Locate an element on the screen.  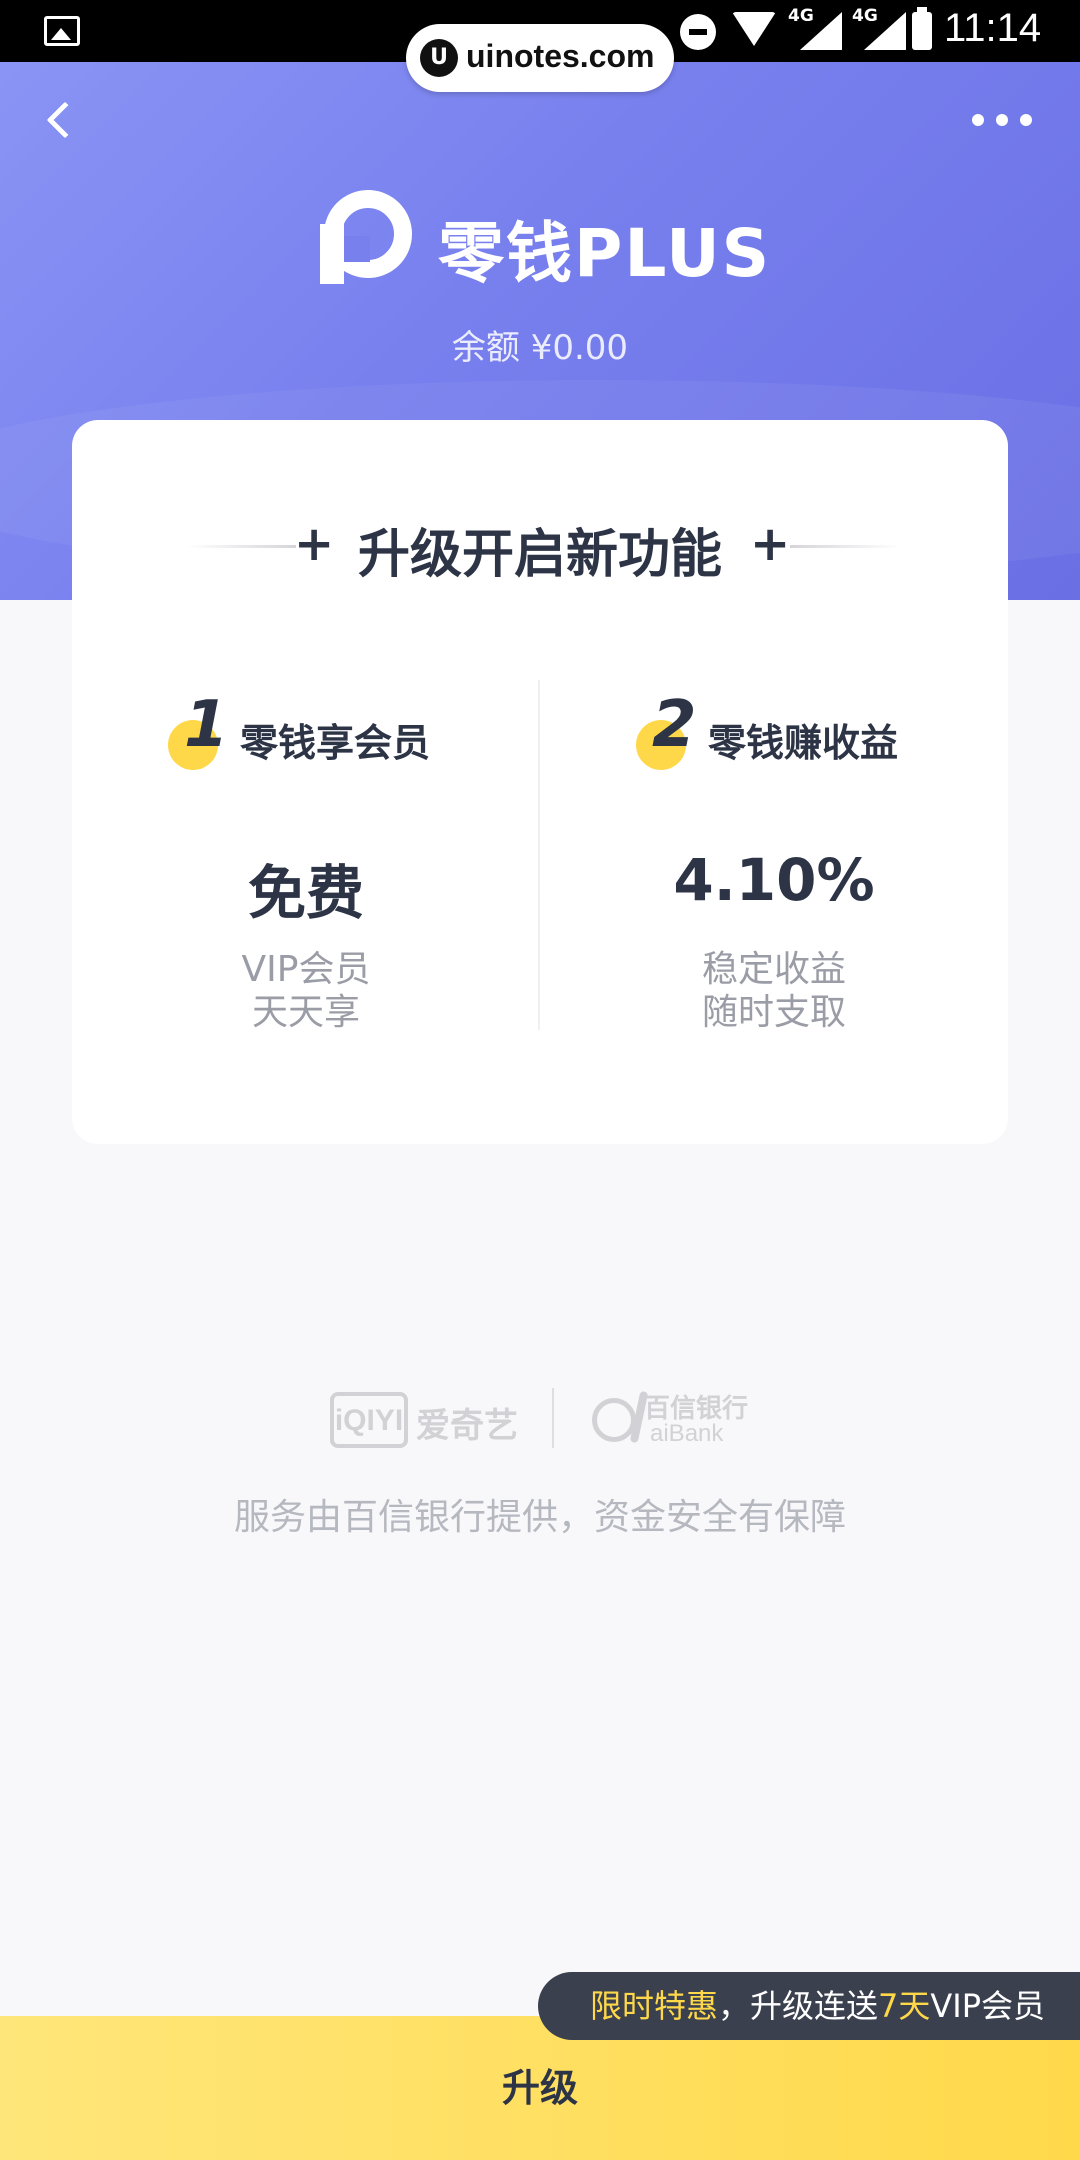
watermark-badge: U uinotes.com is located at coordinates (540, 58).